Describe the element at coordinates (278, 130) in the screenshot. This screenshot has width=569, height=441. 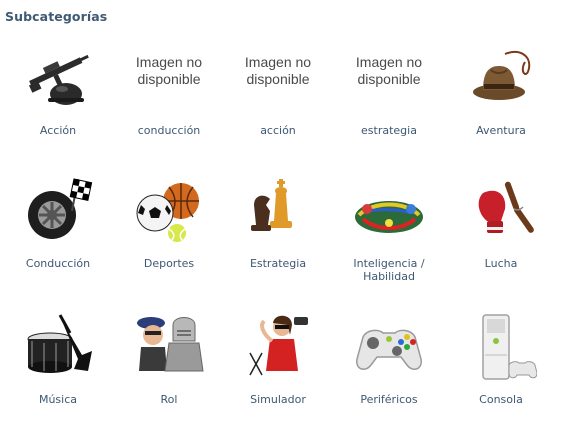
I see `category-label: acción` at that location.